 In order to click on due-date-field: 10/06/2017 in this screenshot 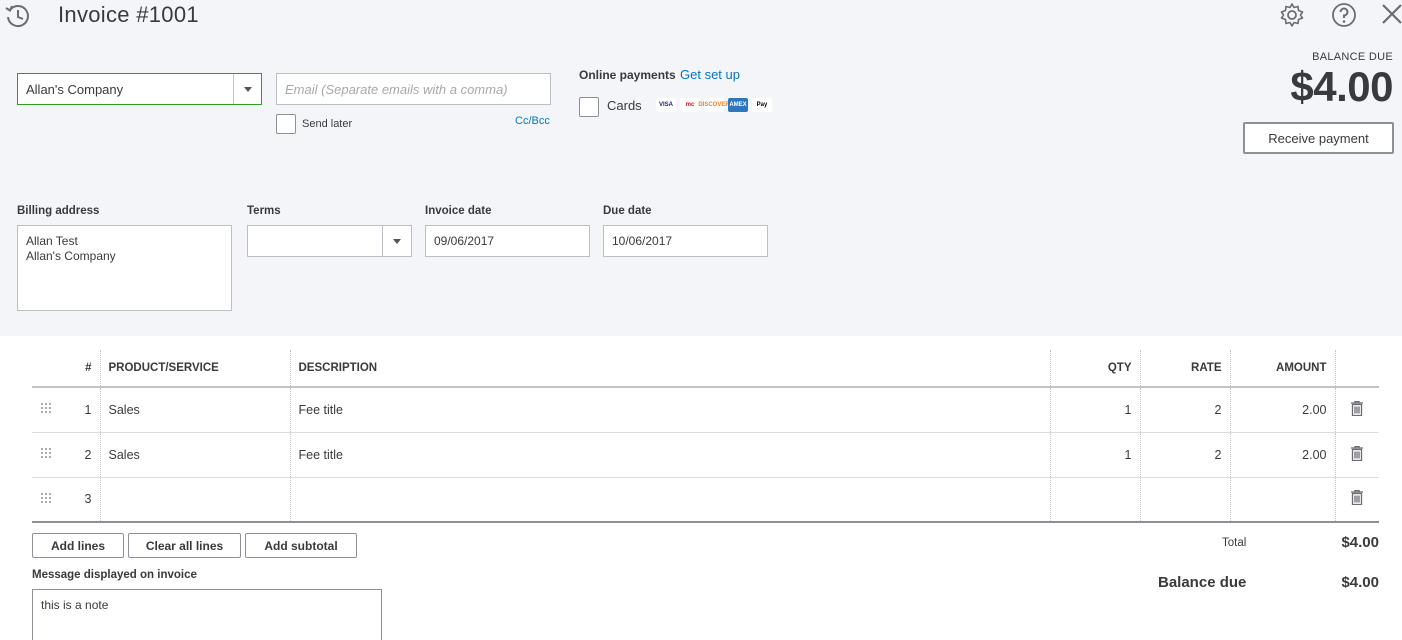, I will do `click(685, 241)`.